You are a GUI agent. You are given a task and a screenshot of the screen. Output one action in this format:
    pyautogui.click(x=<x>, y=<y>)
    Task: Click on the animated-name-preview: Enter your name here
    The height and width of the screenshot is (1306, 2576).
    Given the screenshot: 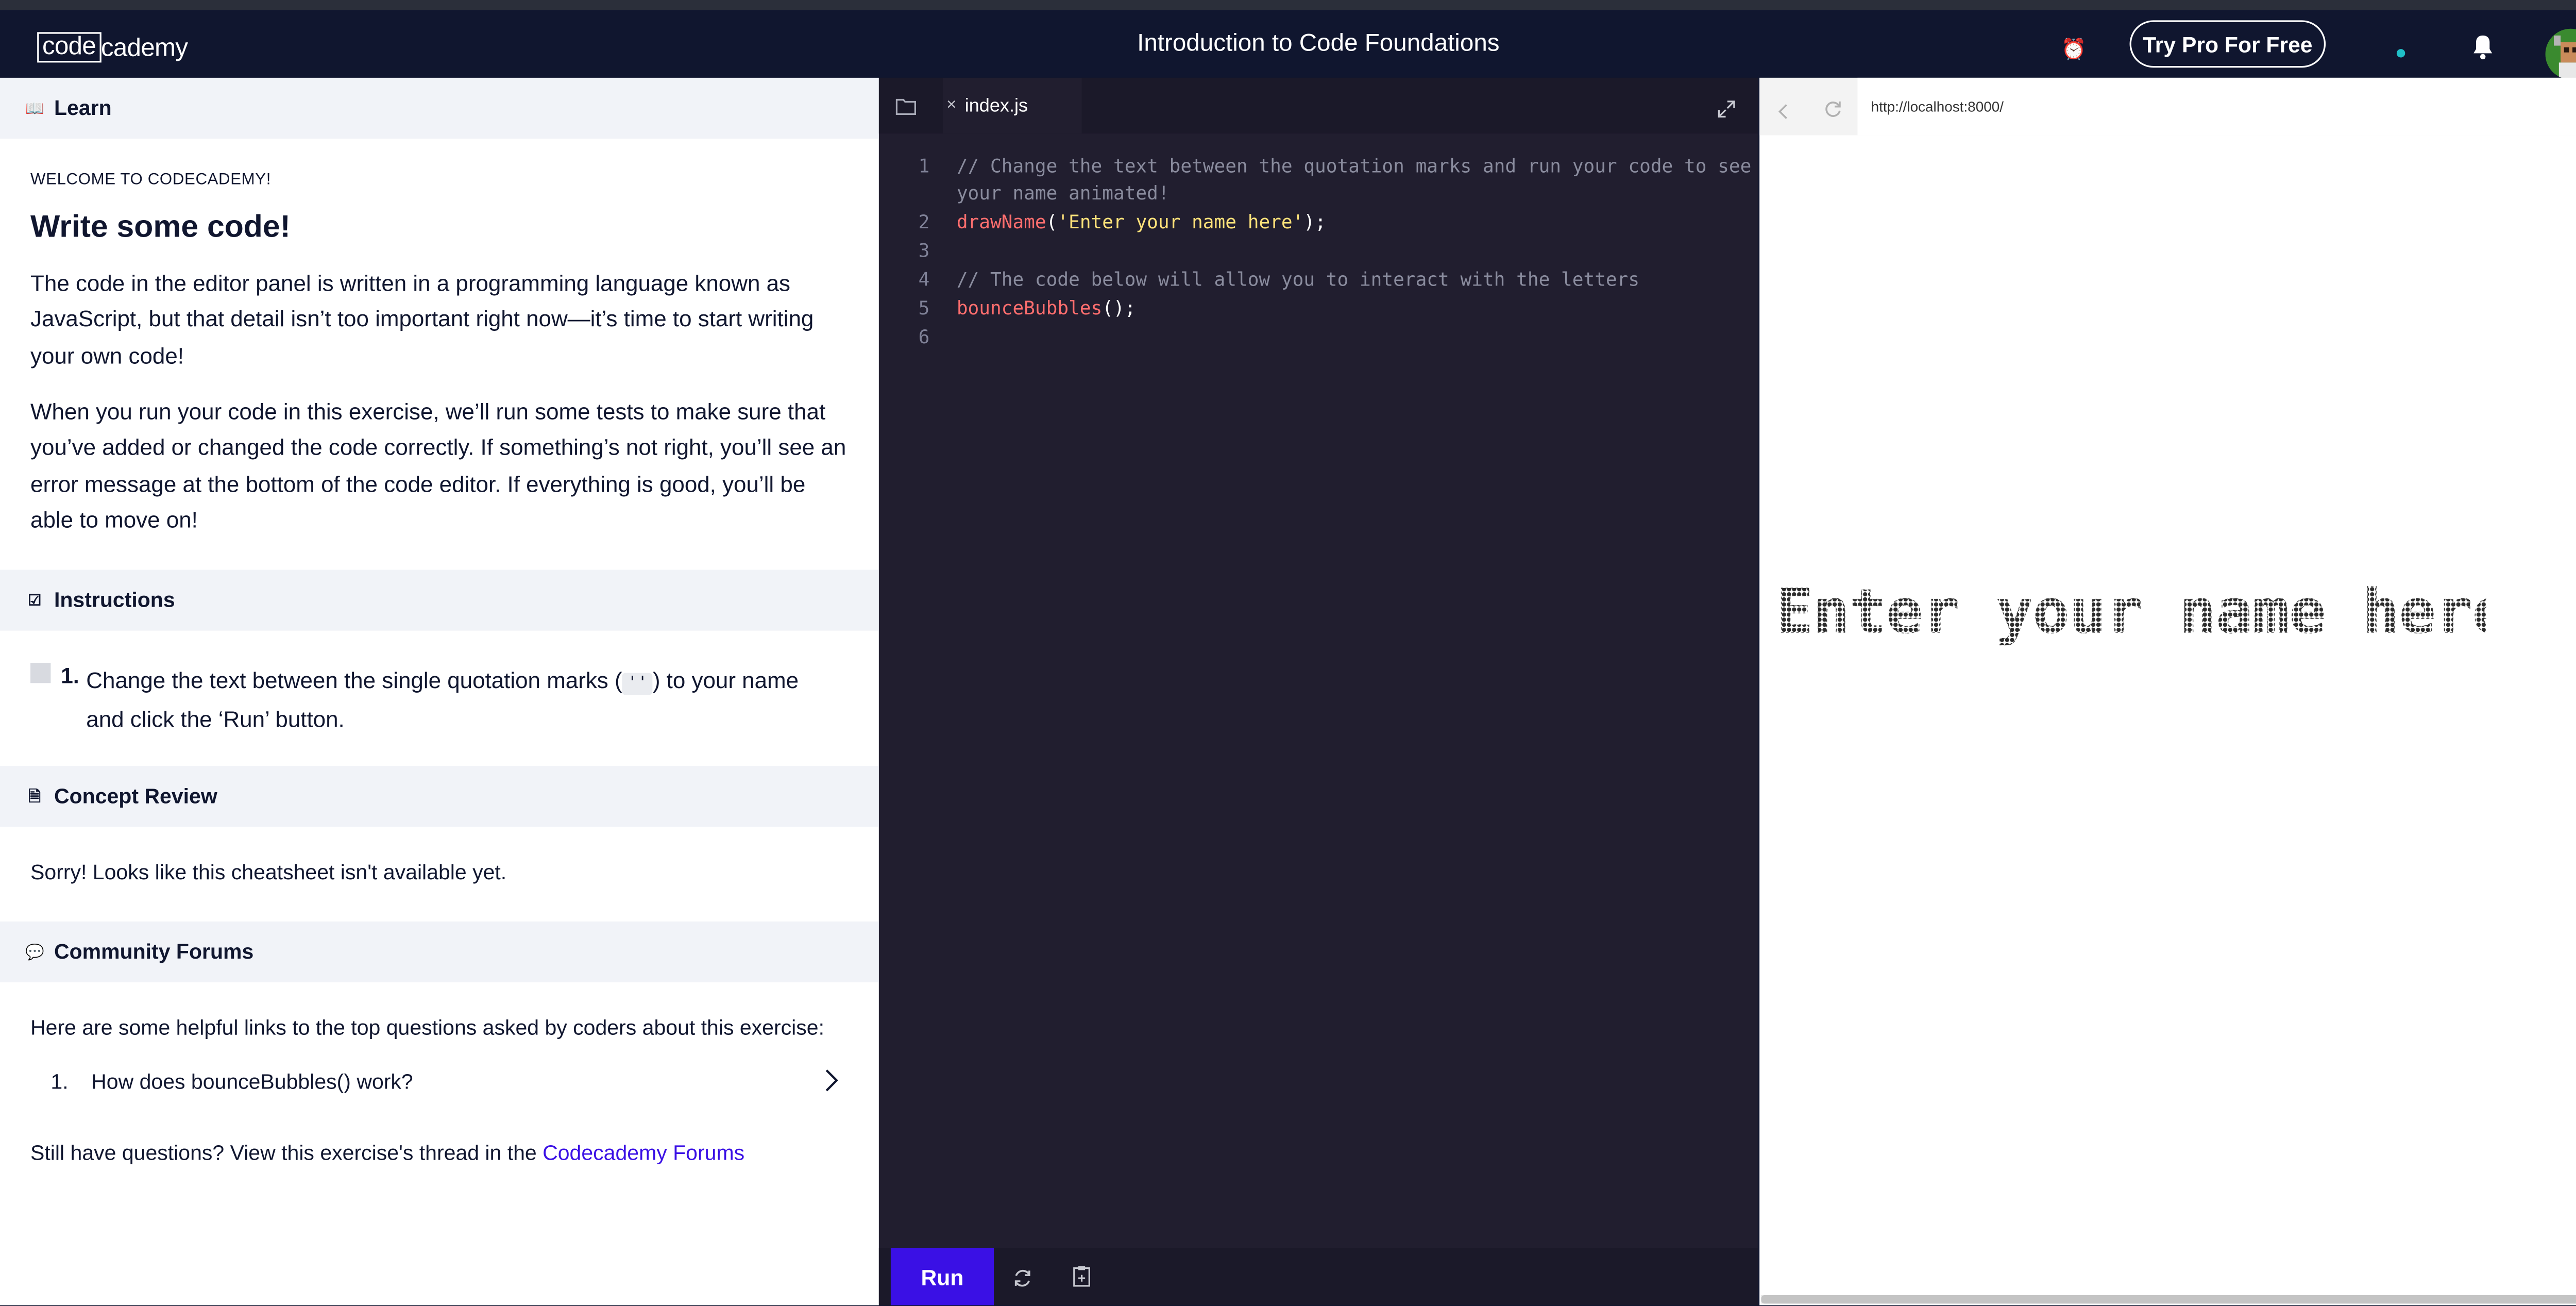 What is the action you would take?
    pyautogui.click(x=2131, y=610)
    